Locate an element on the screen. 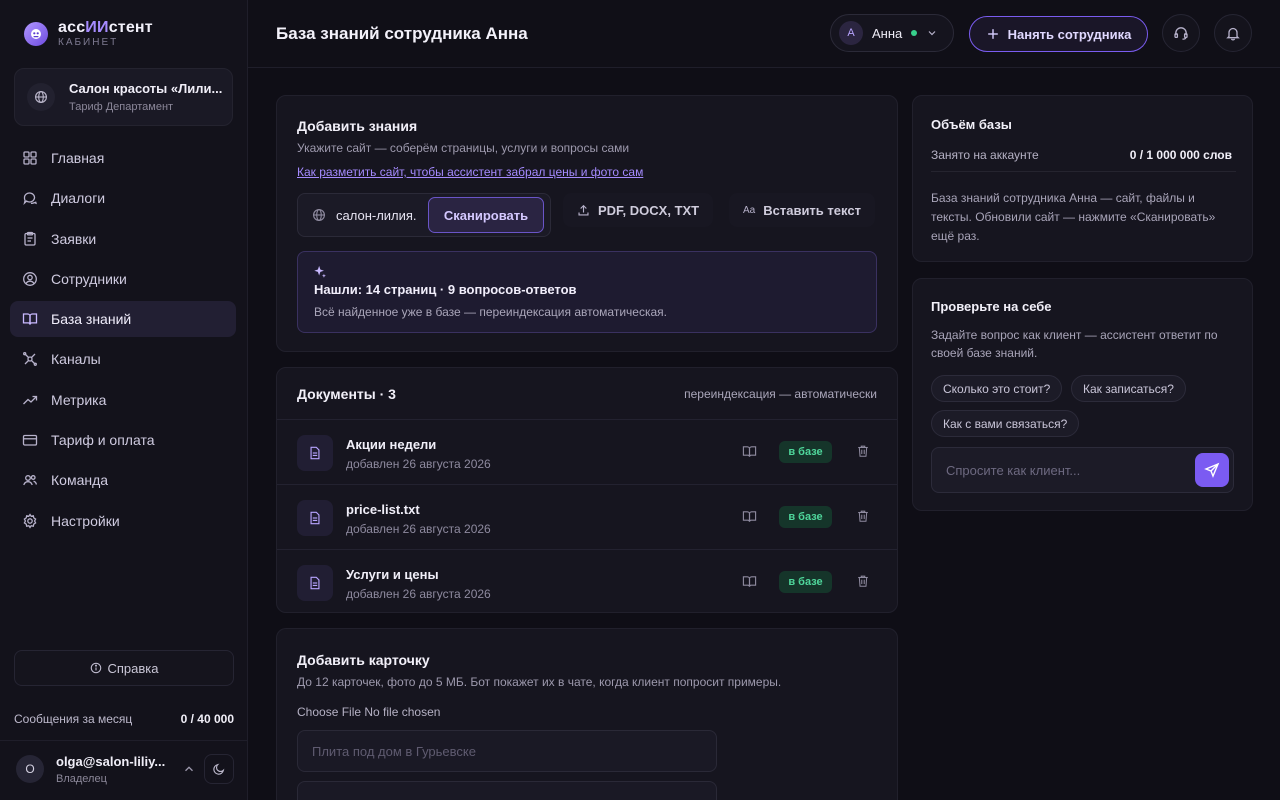  upload-files-button: PDF, DOCX, TXT is located at coordinates (638, 210).